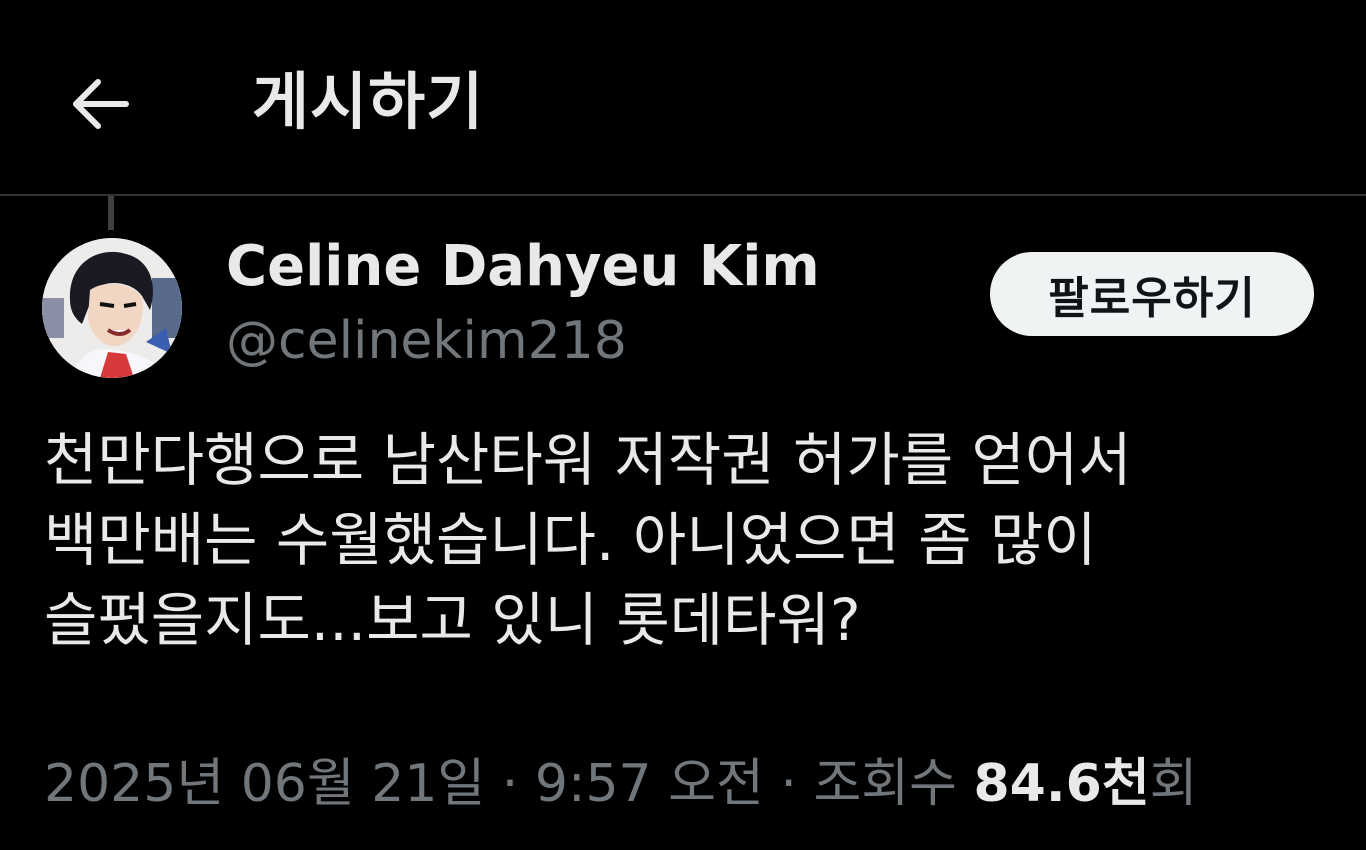 This screenshot has width=1366, height=850. Describe the element at coordinates (649, 784) in the screenshot. I see `post-time: 9:57 오전` at that location.